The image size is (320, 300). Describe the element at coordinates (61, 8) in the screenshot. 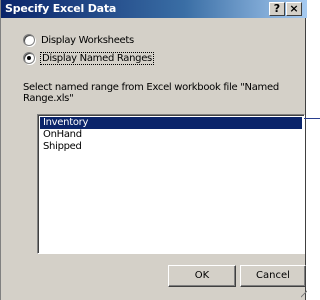

I see `dialog-title: Specify Excel Data` at that location.